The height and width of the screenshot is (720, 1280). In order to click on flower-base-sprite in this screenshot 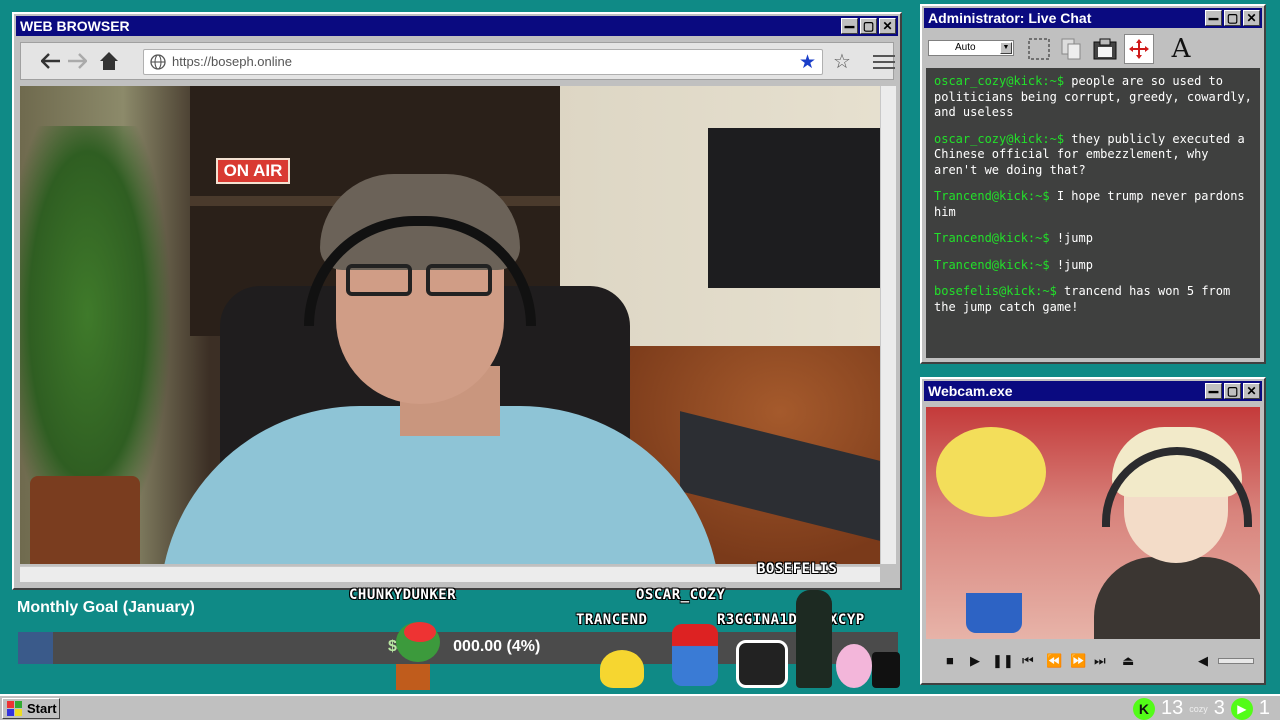, I will do `click(413, 677)`.